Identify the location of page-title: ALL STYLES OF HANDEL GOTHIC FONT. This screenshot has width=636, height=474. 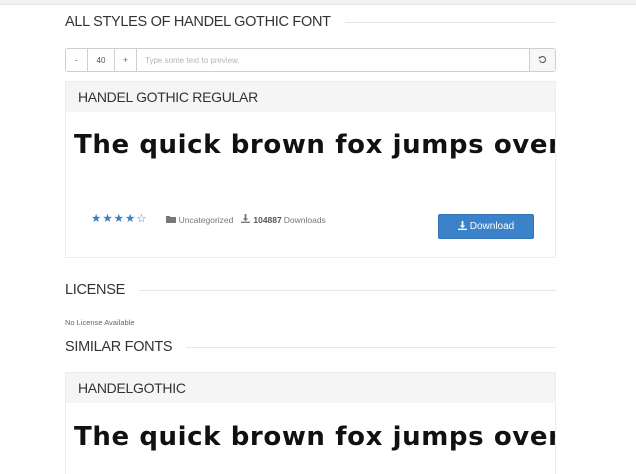
(310, 22).